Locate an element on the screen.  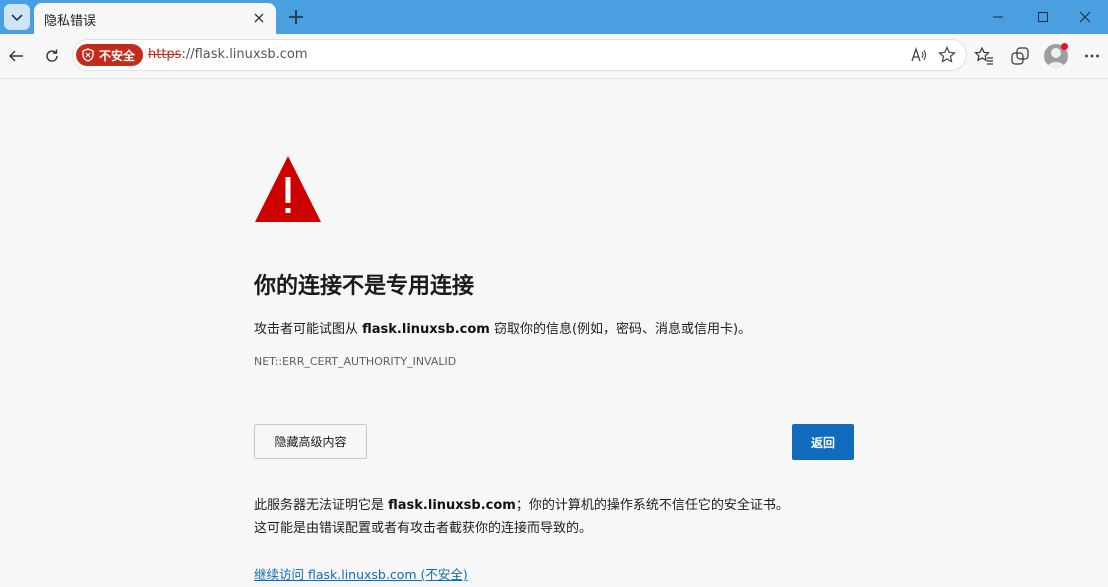
notification-dot is located at coordinates (1064, 46).